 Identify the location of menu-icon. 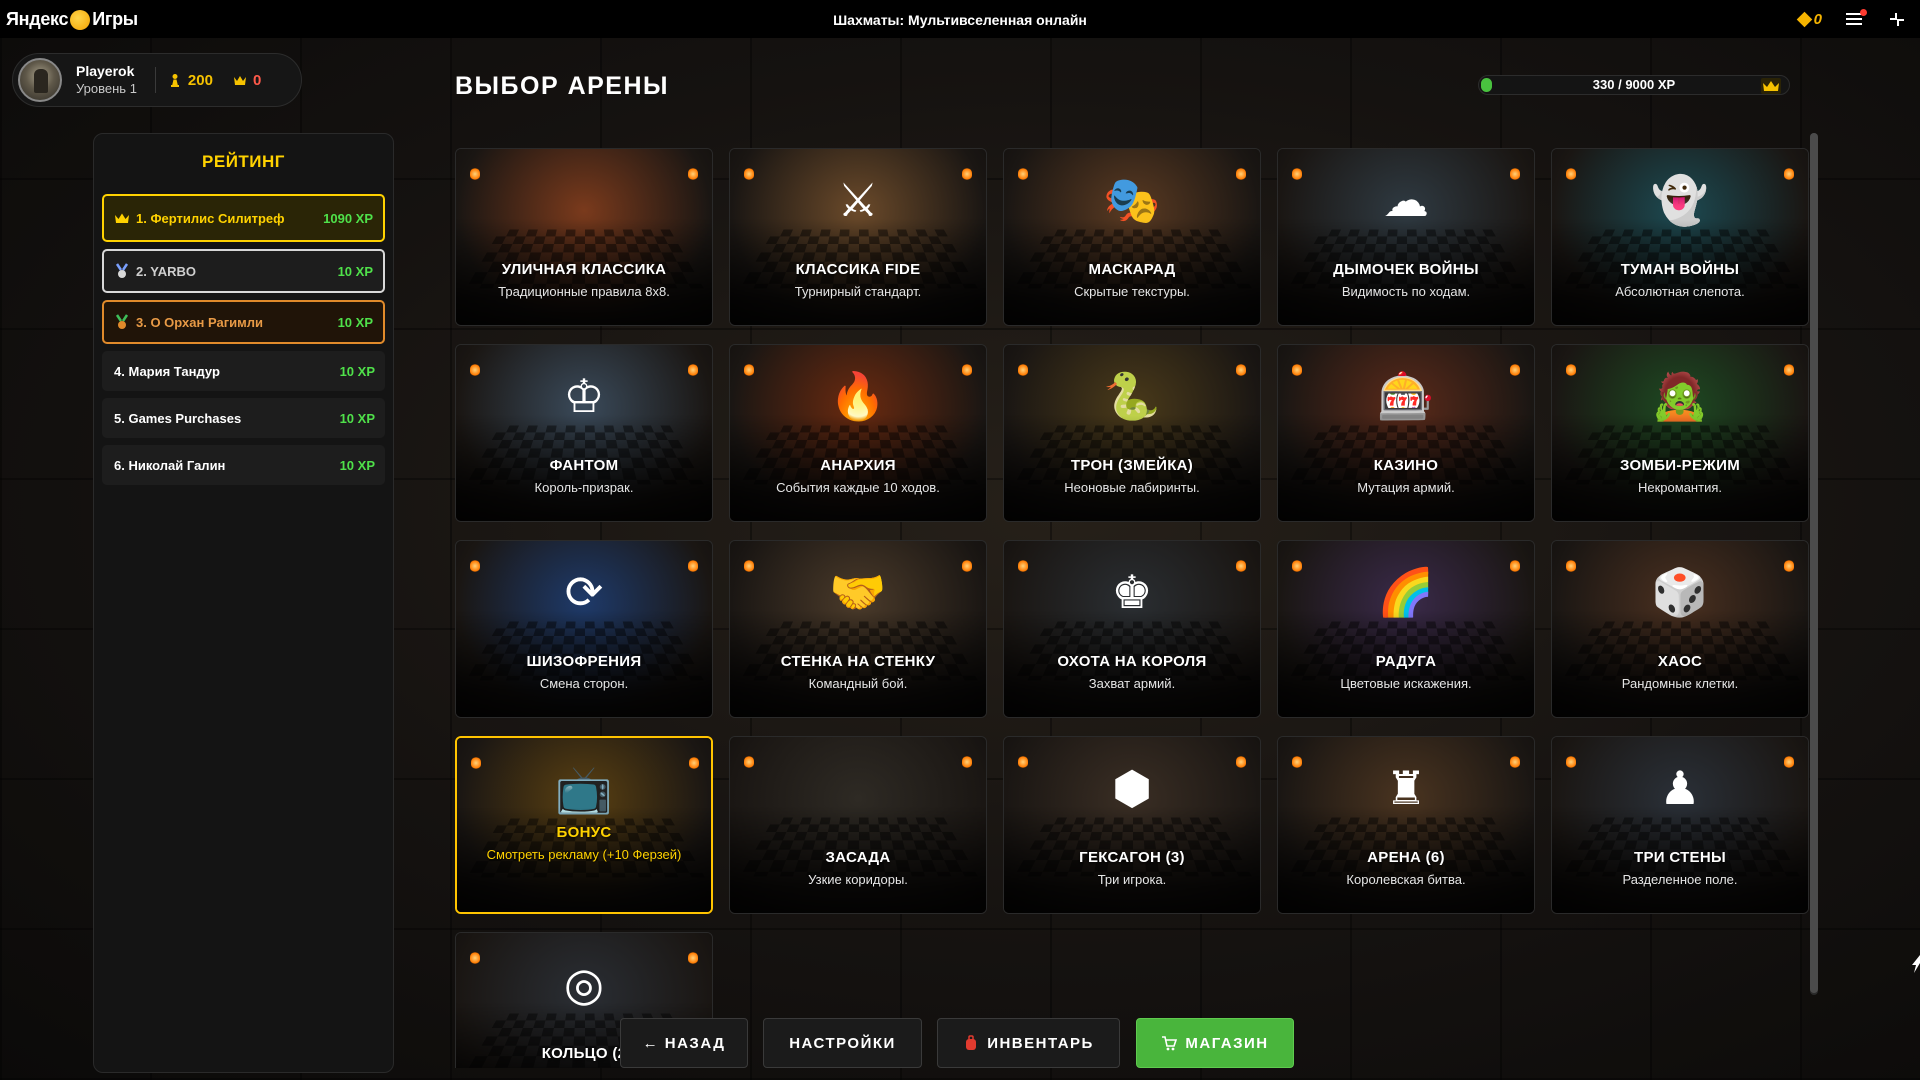
(1856, 17).